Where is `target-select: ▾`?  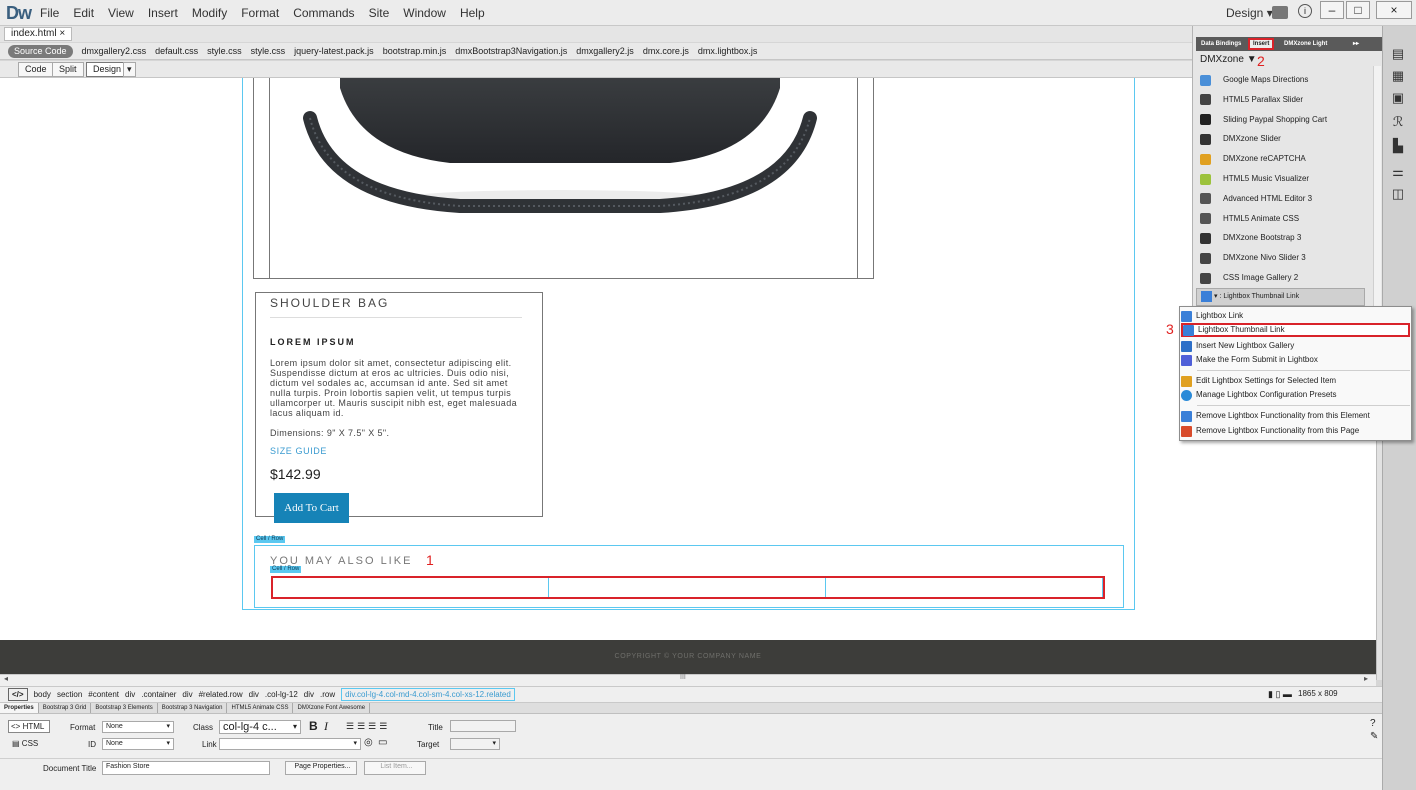 target-select: ▾ is located at coordinates (475, 744).